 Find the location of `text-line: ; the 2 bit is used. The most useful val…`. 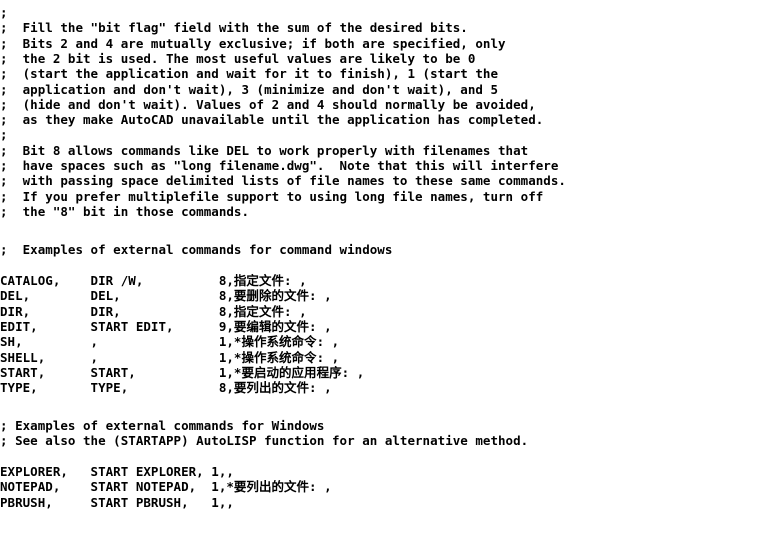

text-line: ; the 2 bit is used. The most useful val… is located at coordinates (238, 58).